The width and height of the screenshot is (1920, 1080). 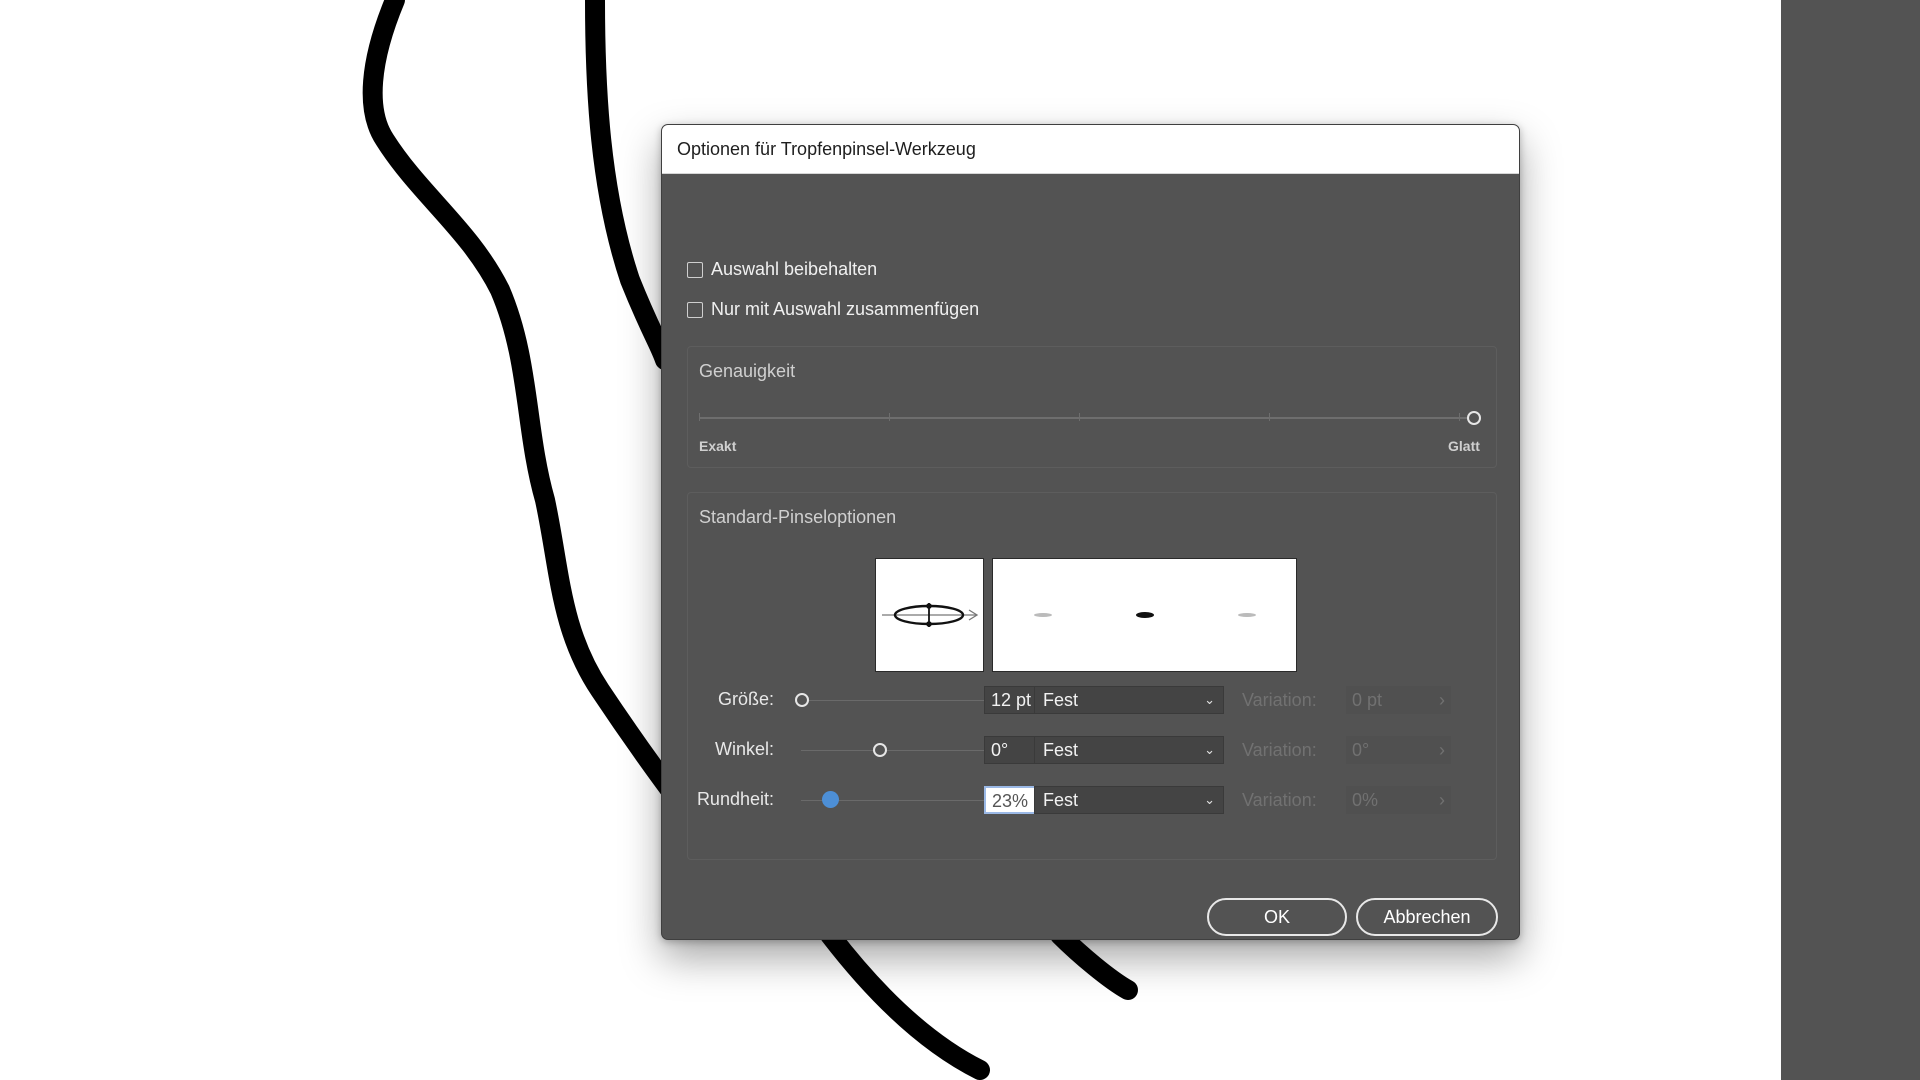 What do you see at coordinates (1398, 750) in the screenshot?
I see `angle-variation-field: 0° ›` at bounding box center [1398, 750].